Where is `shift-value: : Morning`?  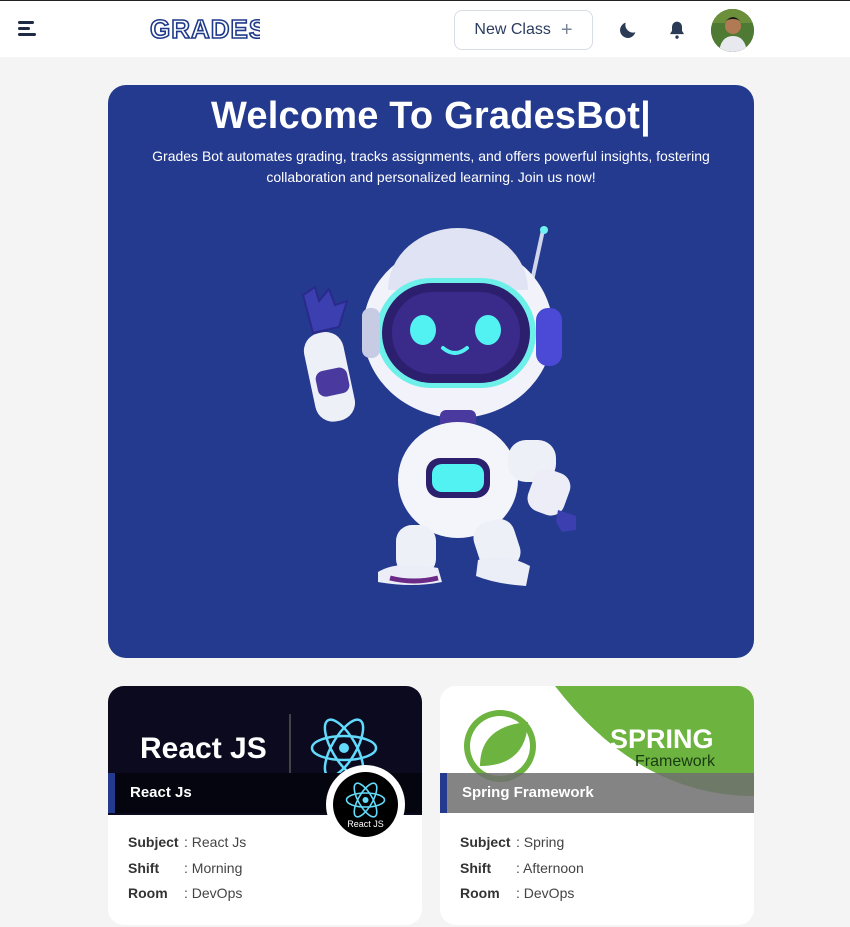 shift-value: : Morning is located at coordinates (213, 867).